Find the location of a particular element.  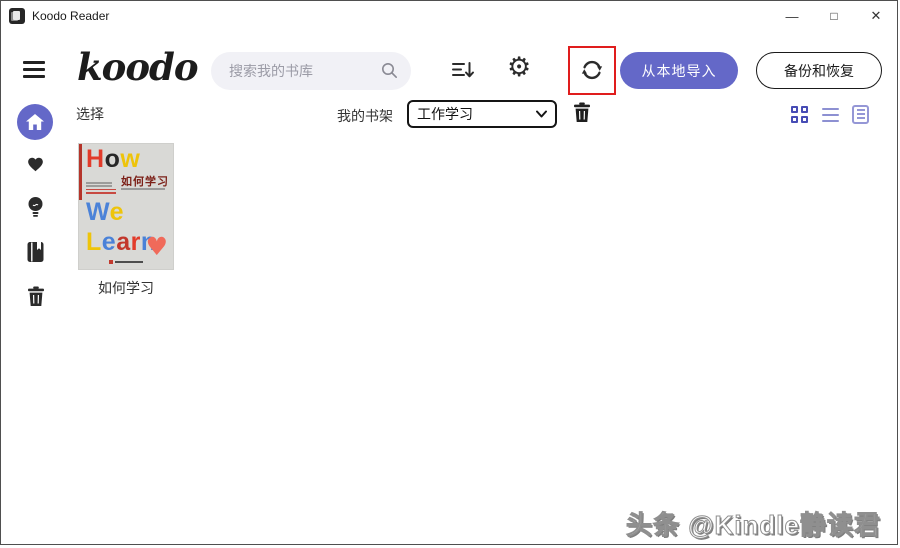

view-mode-switcher is located at coordinates (834, 115).